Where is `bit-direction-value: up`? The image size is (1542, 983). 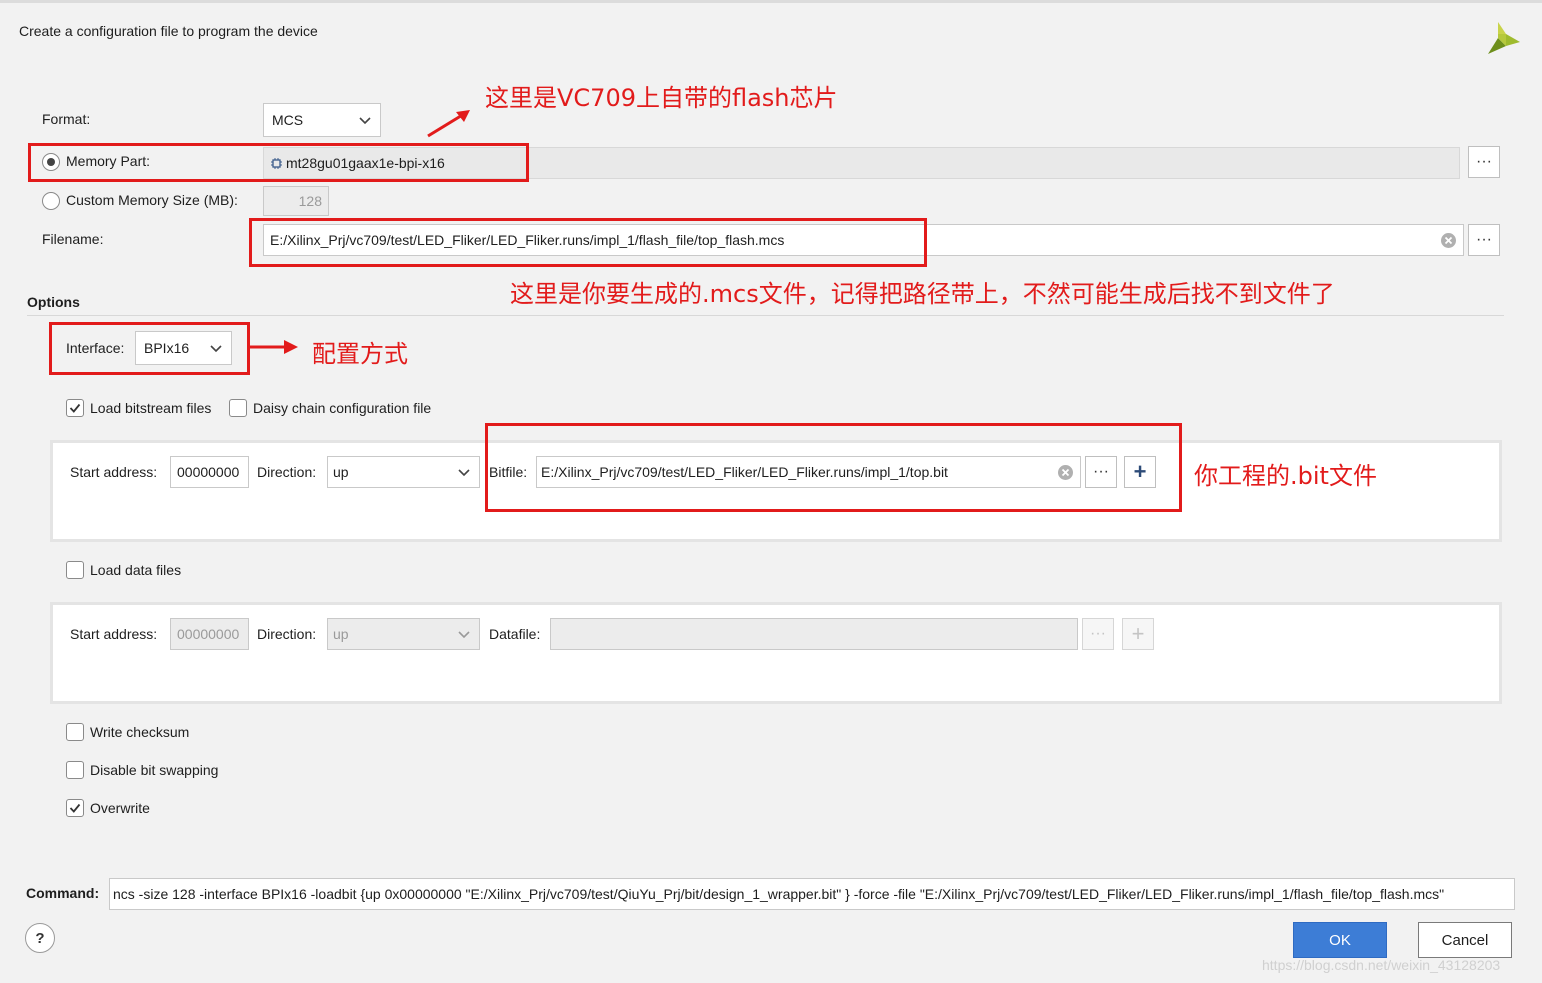 bit-direction-value: up is located at coordinates (341, 472).